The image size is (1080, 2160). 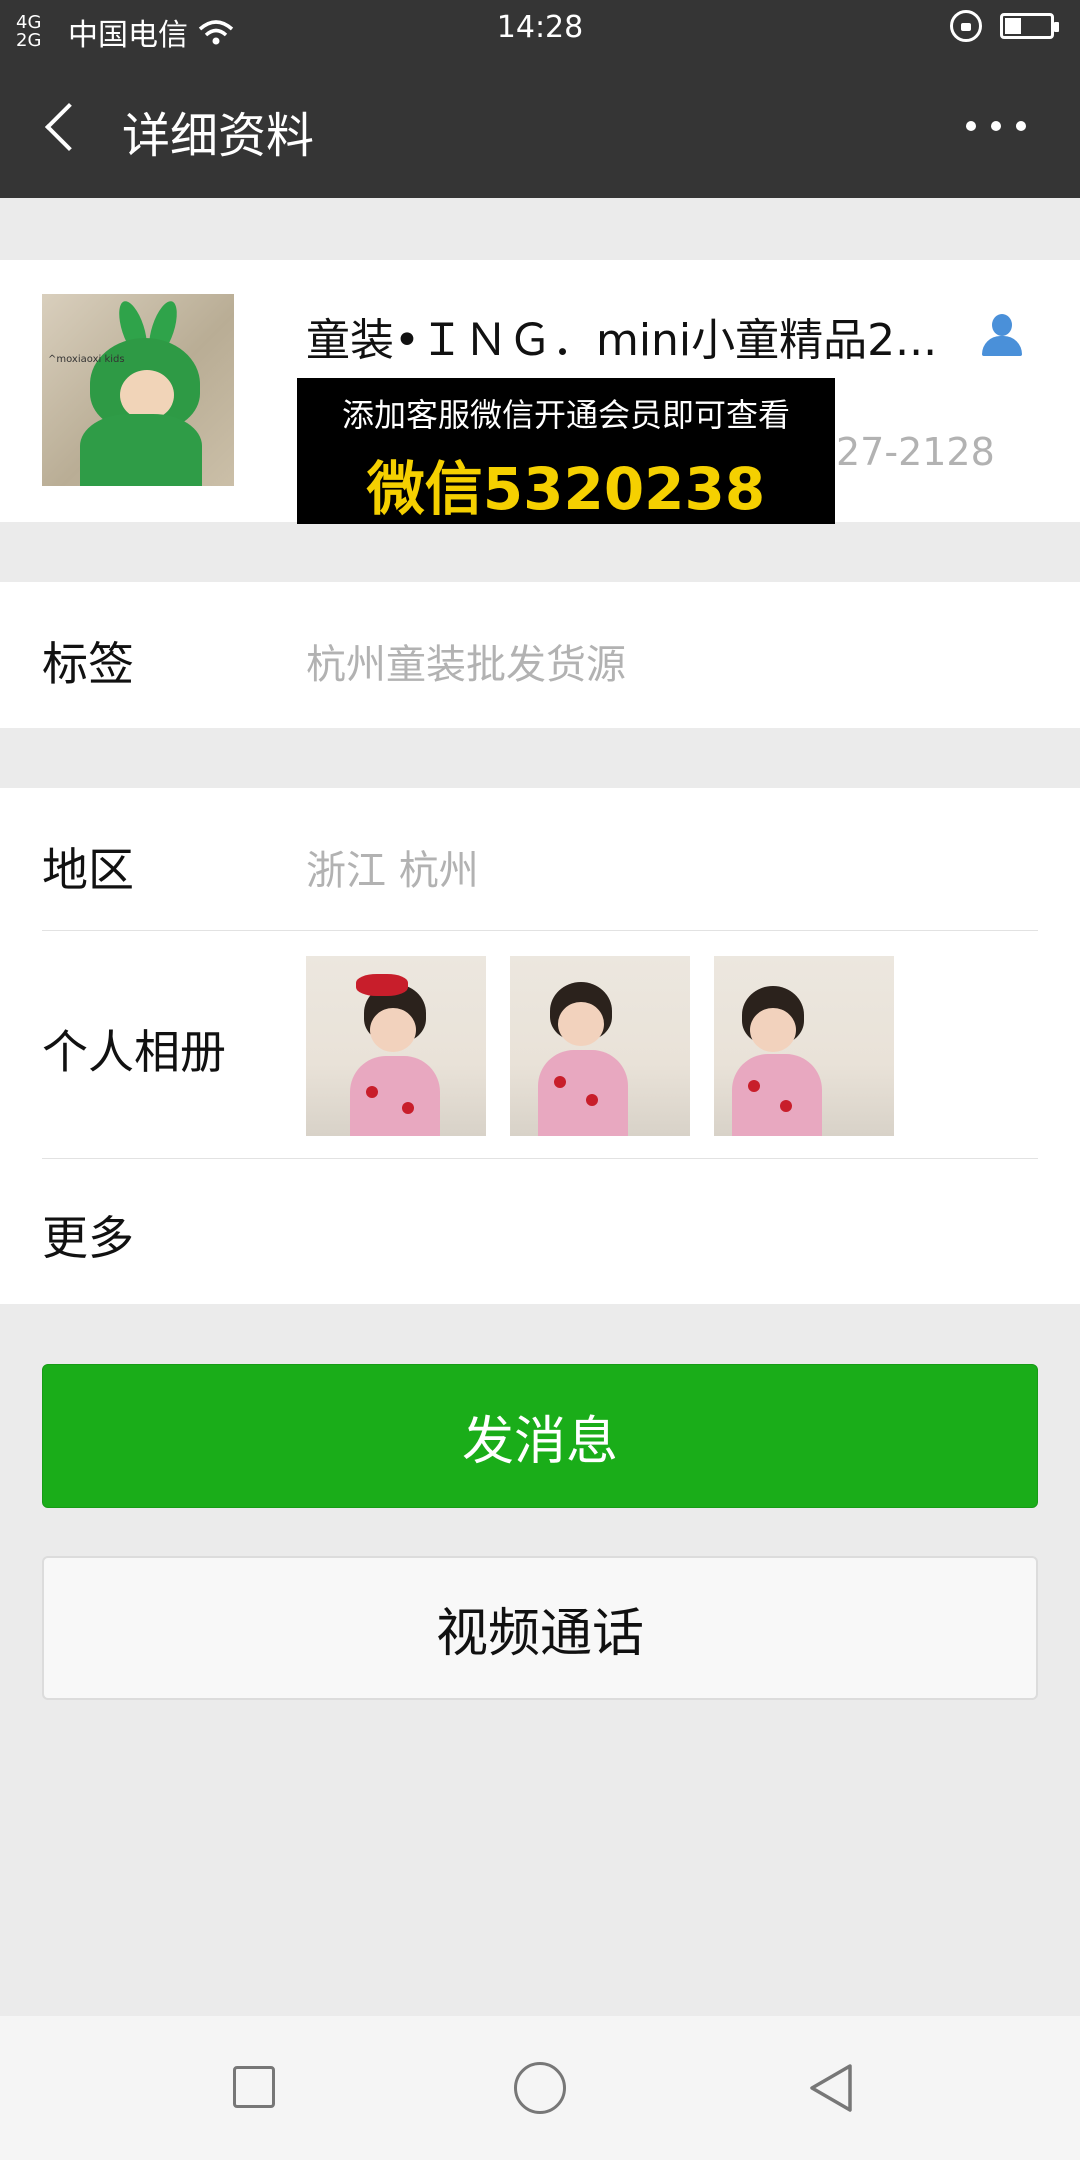 I want to click on title-bar: 详细资料, so click(x=540, y=127).